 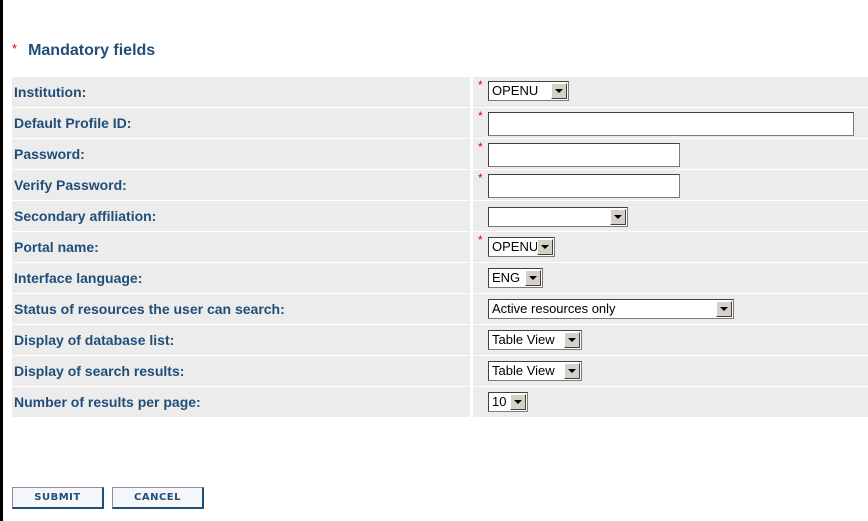 I want to click on form-actions: SUBMIT CANCEL, so click(x=108, y=498).